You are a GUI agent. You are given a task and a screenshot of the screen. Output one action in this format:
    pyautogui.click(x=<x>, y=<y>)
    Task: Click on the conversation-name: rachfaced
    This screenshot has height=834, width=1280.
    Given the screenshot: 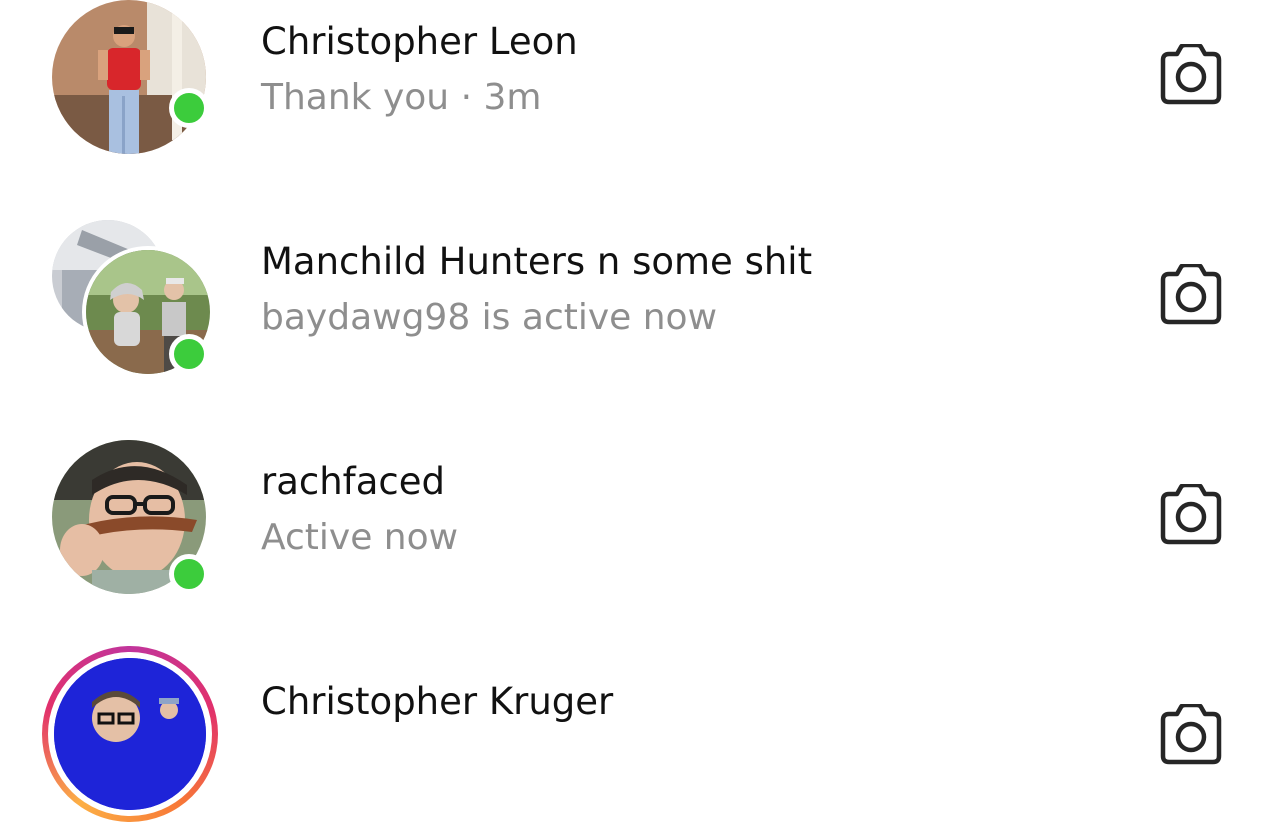 What is the action you would take?
    pyautogui.click(x=353, y=481)
    